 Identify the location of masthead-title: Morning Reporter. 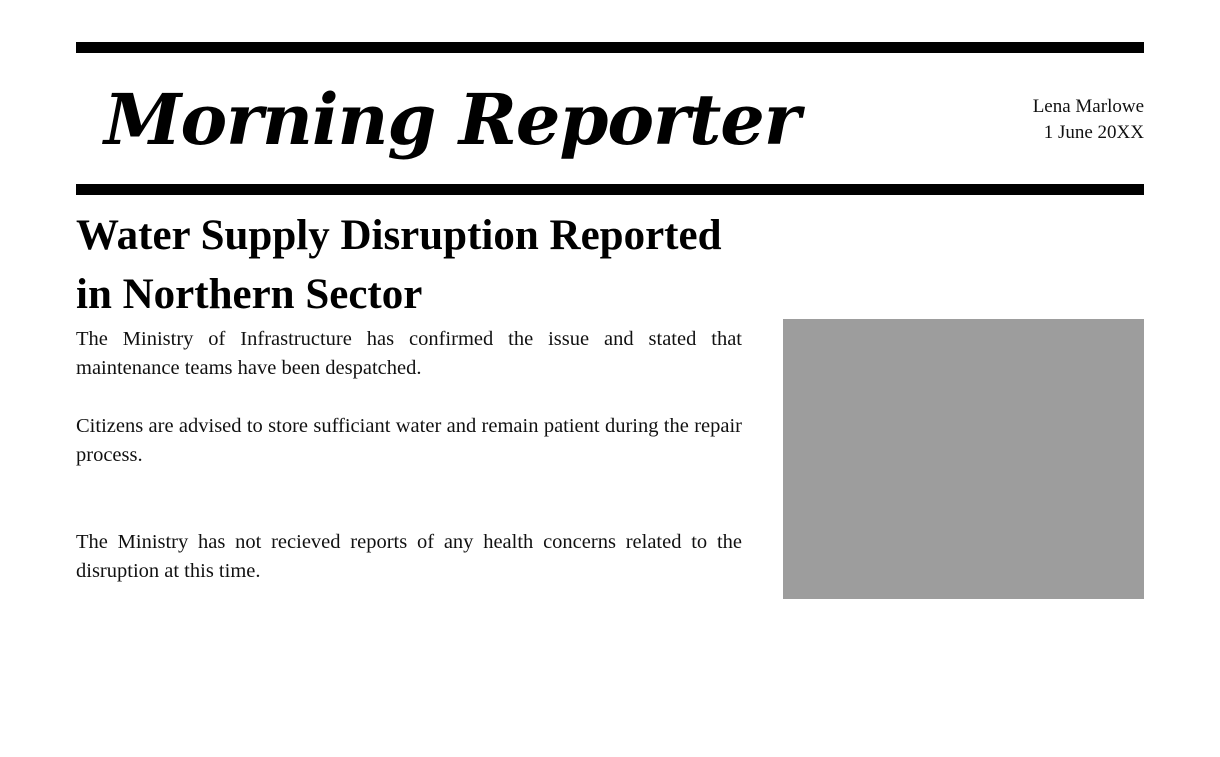
(452, 119).